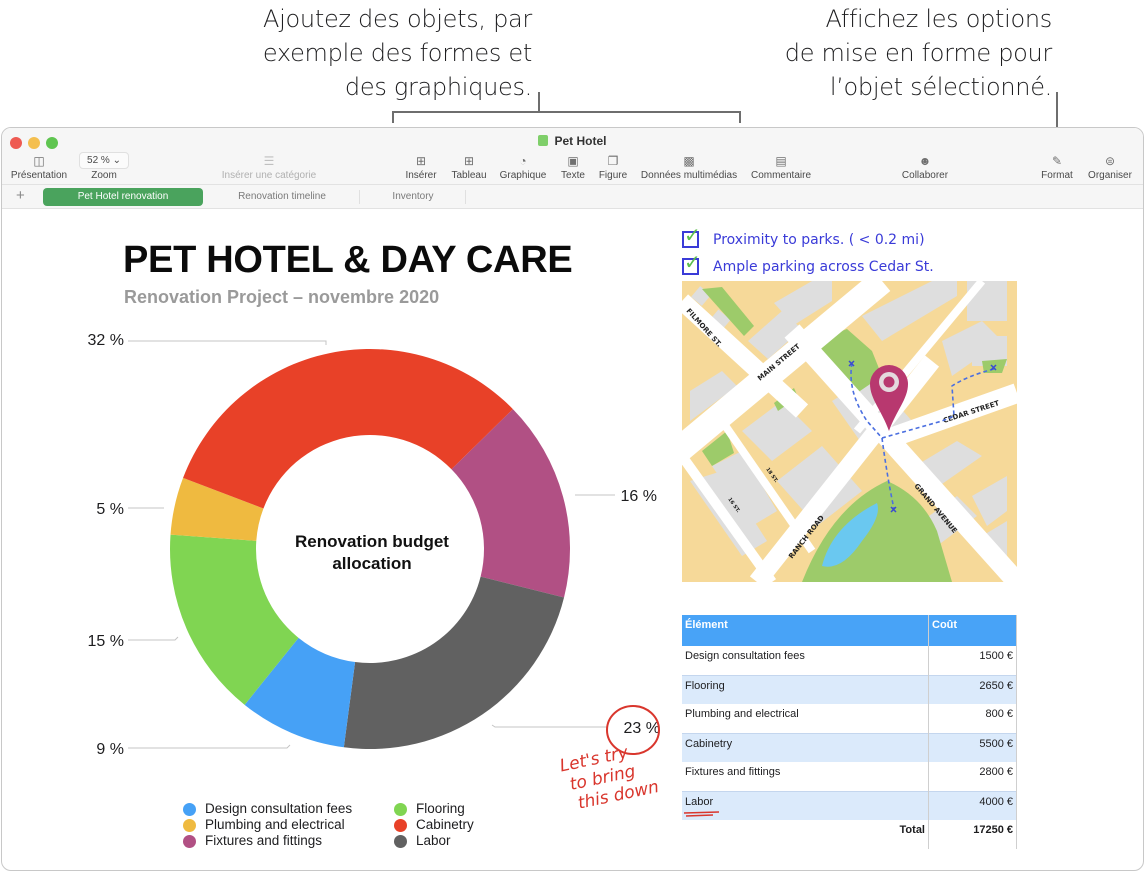 The height and width of the screenshot is (872, 1146). Describe the element at coordinates (469, 166) in the screenshot. I see `table-button: ⊞ Tableau` at that location.